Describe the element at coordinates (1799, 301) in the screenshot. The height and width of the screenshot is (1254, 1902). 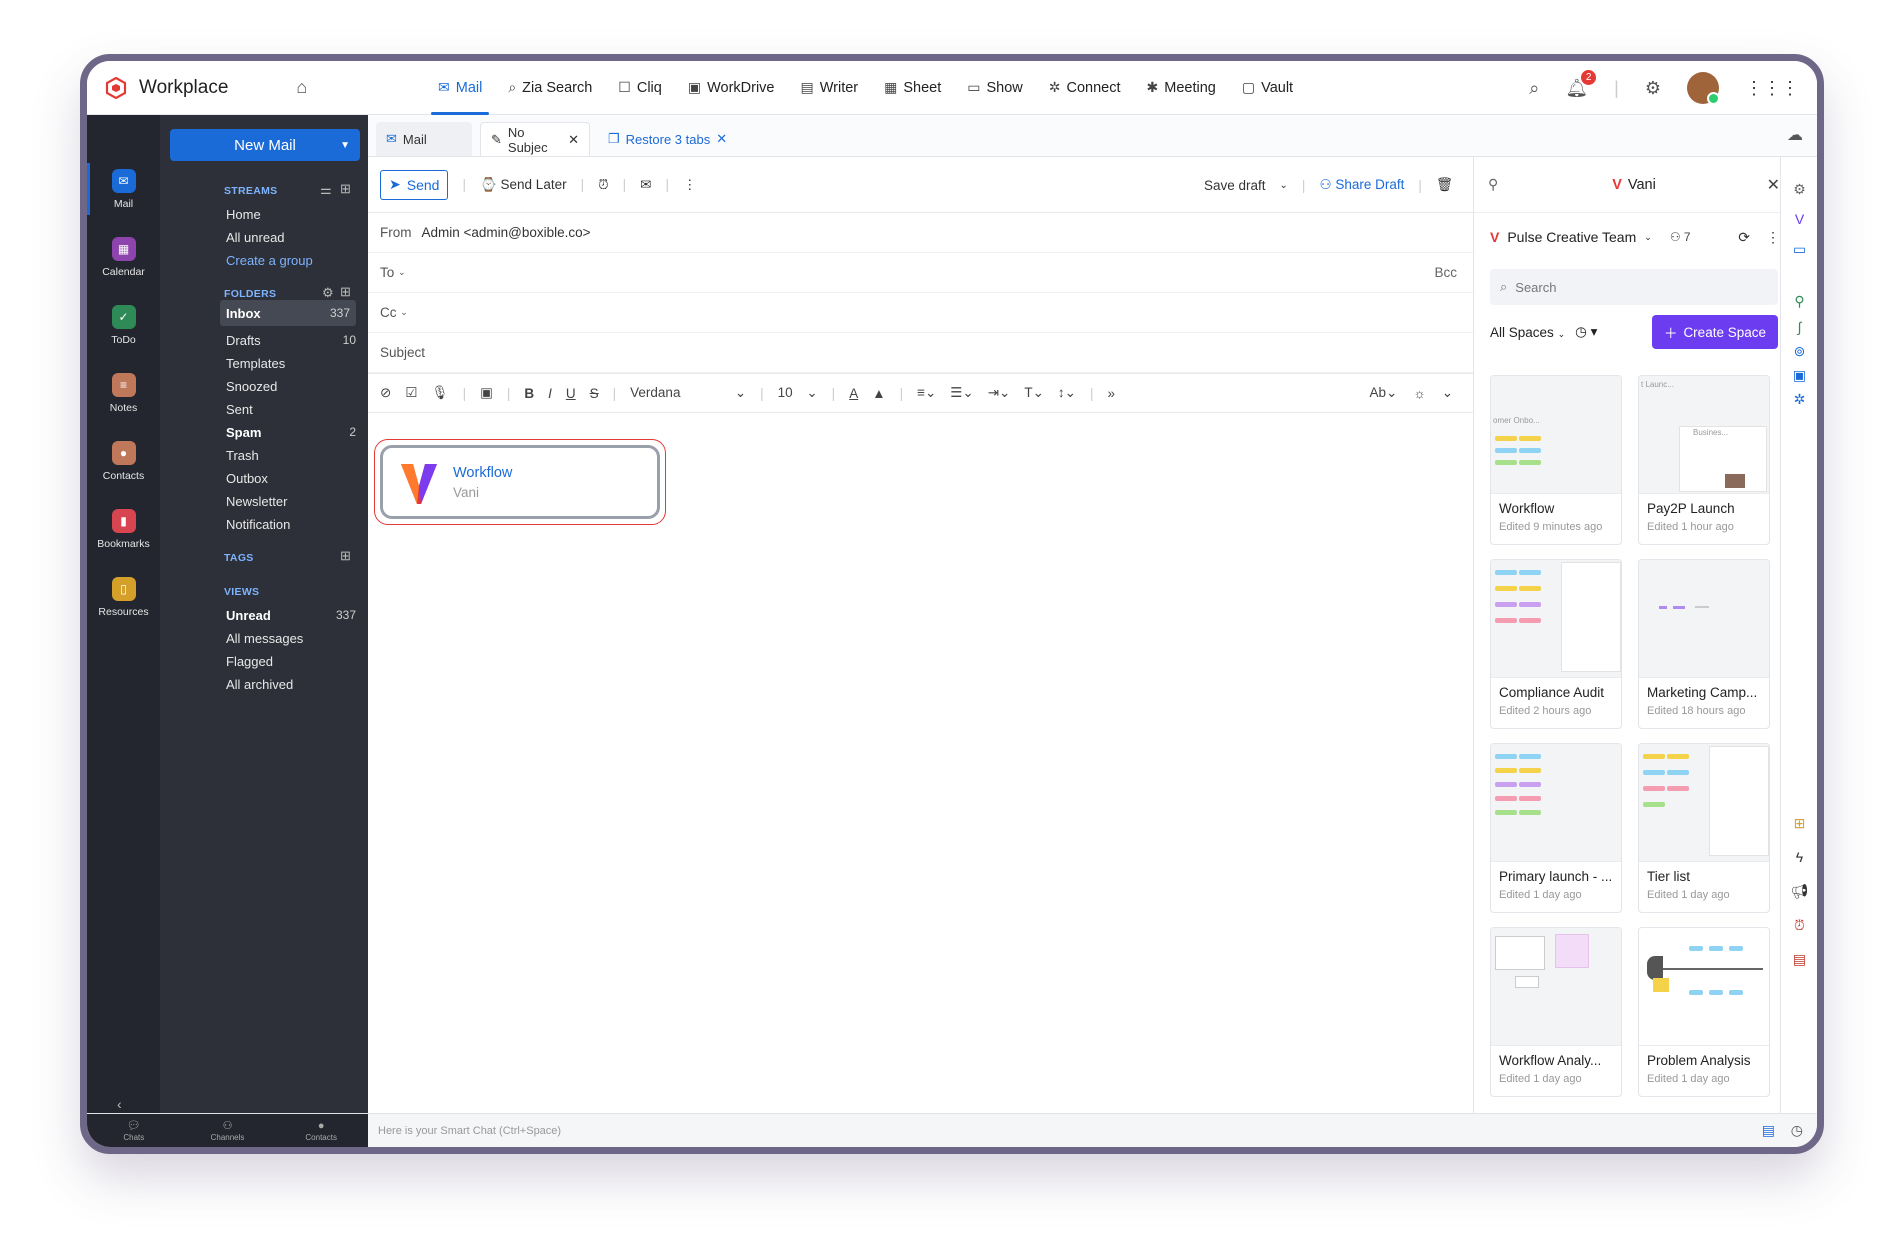
I see `pin-icon: ⚲` at that location.